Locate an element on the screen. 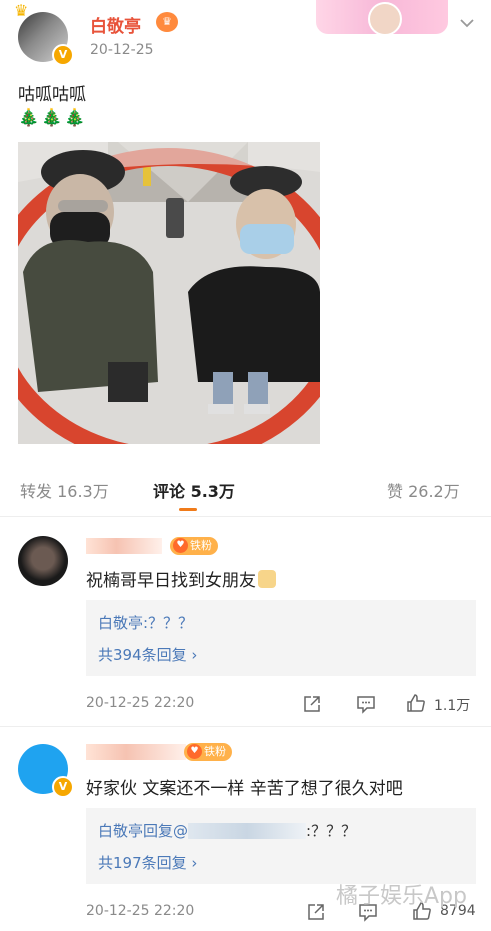 This screenshot has width=491, height=931. post-emoji: 🎄🎄🎄 is located at coordinates (53, 118).